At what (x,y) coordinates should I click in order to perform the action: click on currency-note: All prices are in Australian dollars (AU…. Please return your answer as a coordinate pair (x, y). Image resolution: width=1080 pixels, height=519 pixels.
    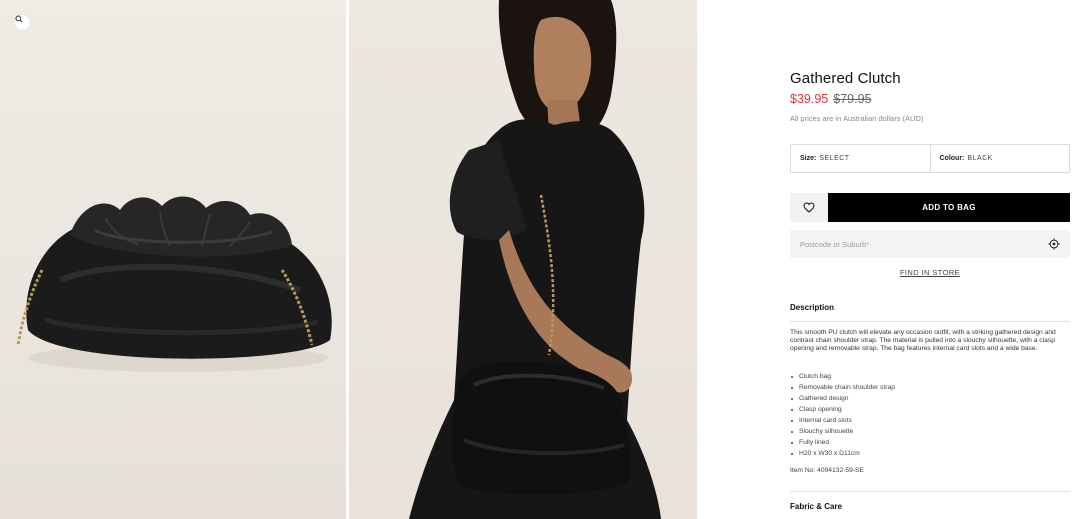
    Looking at the image, I should click on (857, 118).